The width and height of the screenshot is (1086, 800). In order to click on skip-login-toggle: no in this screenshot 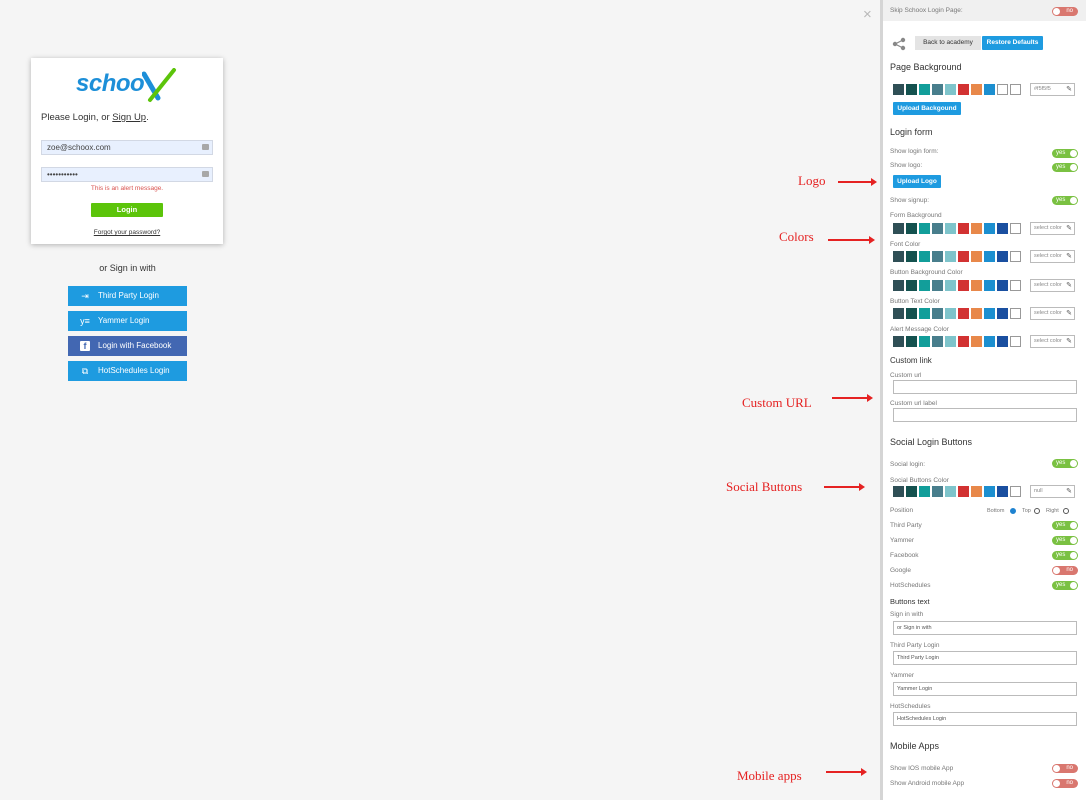, I will do `click(1065, 11)`.